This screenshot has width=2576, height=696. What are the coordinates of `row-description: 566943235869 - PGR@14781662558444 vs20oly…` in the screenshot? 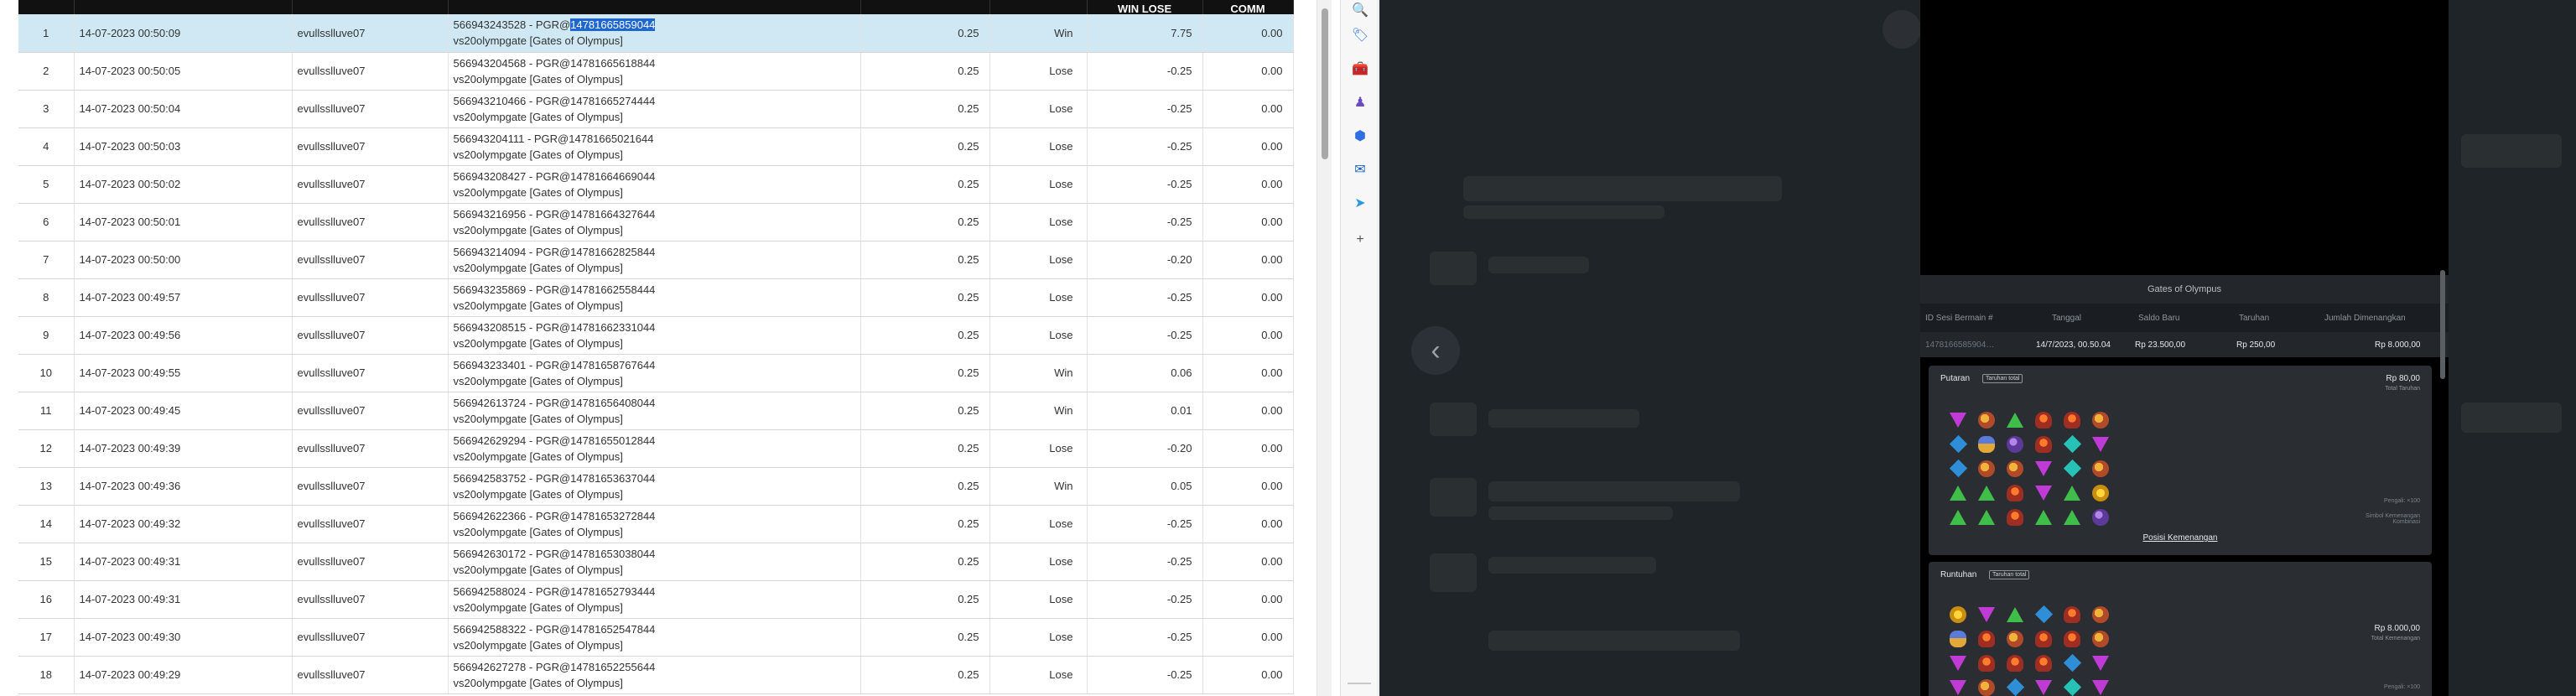 It's located at (654, 297).